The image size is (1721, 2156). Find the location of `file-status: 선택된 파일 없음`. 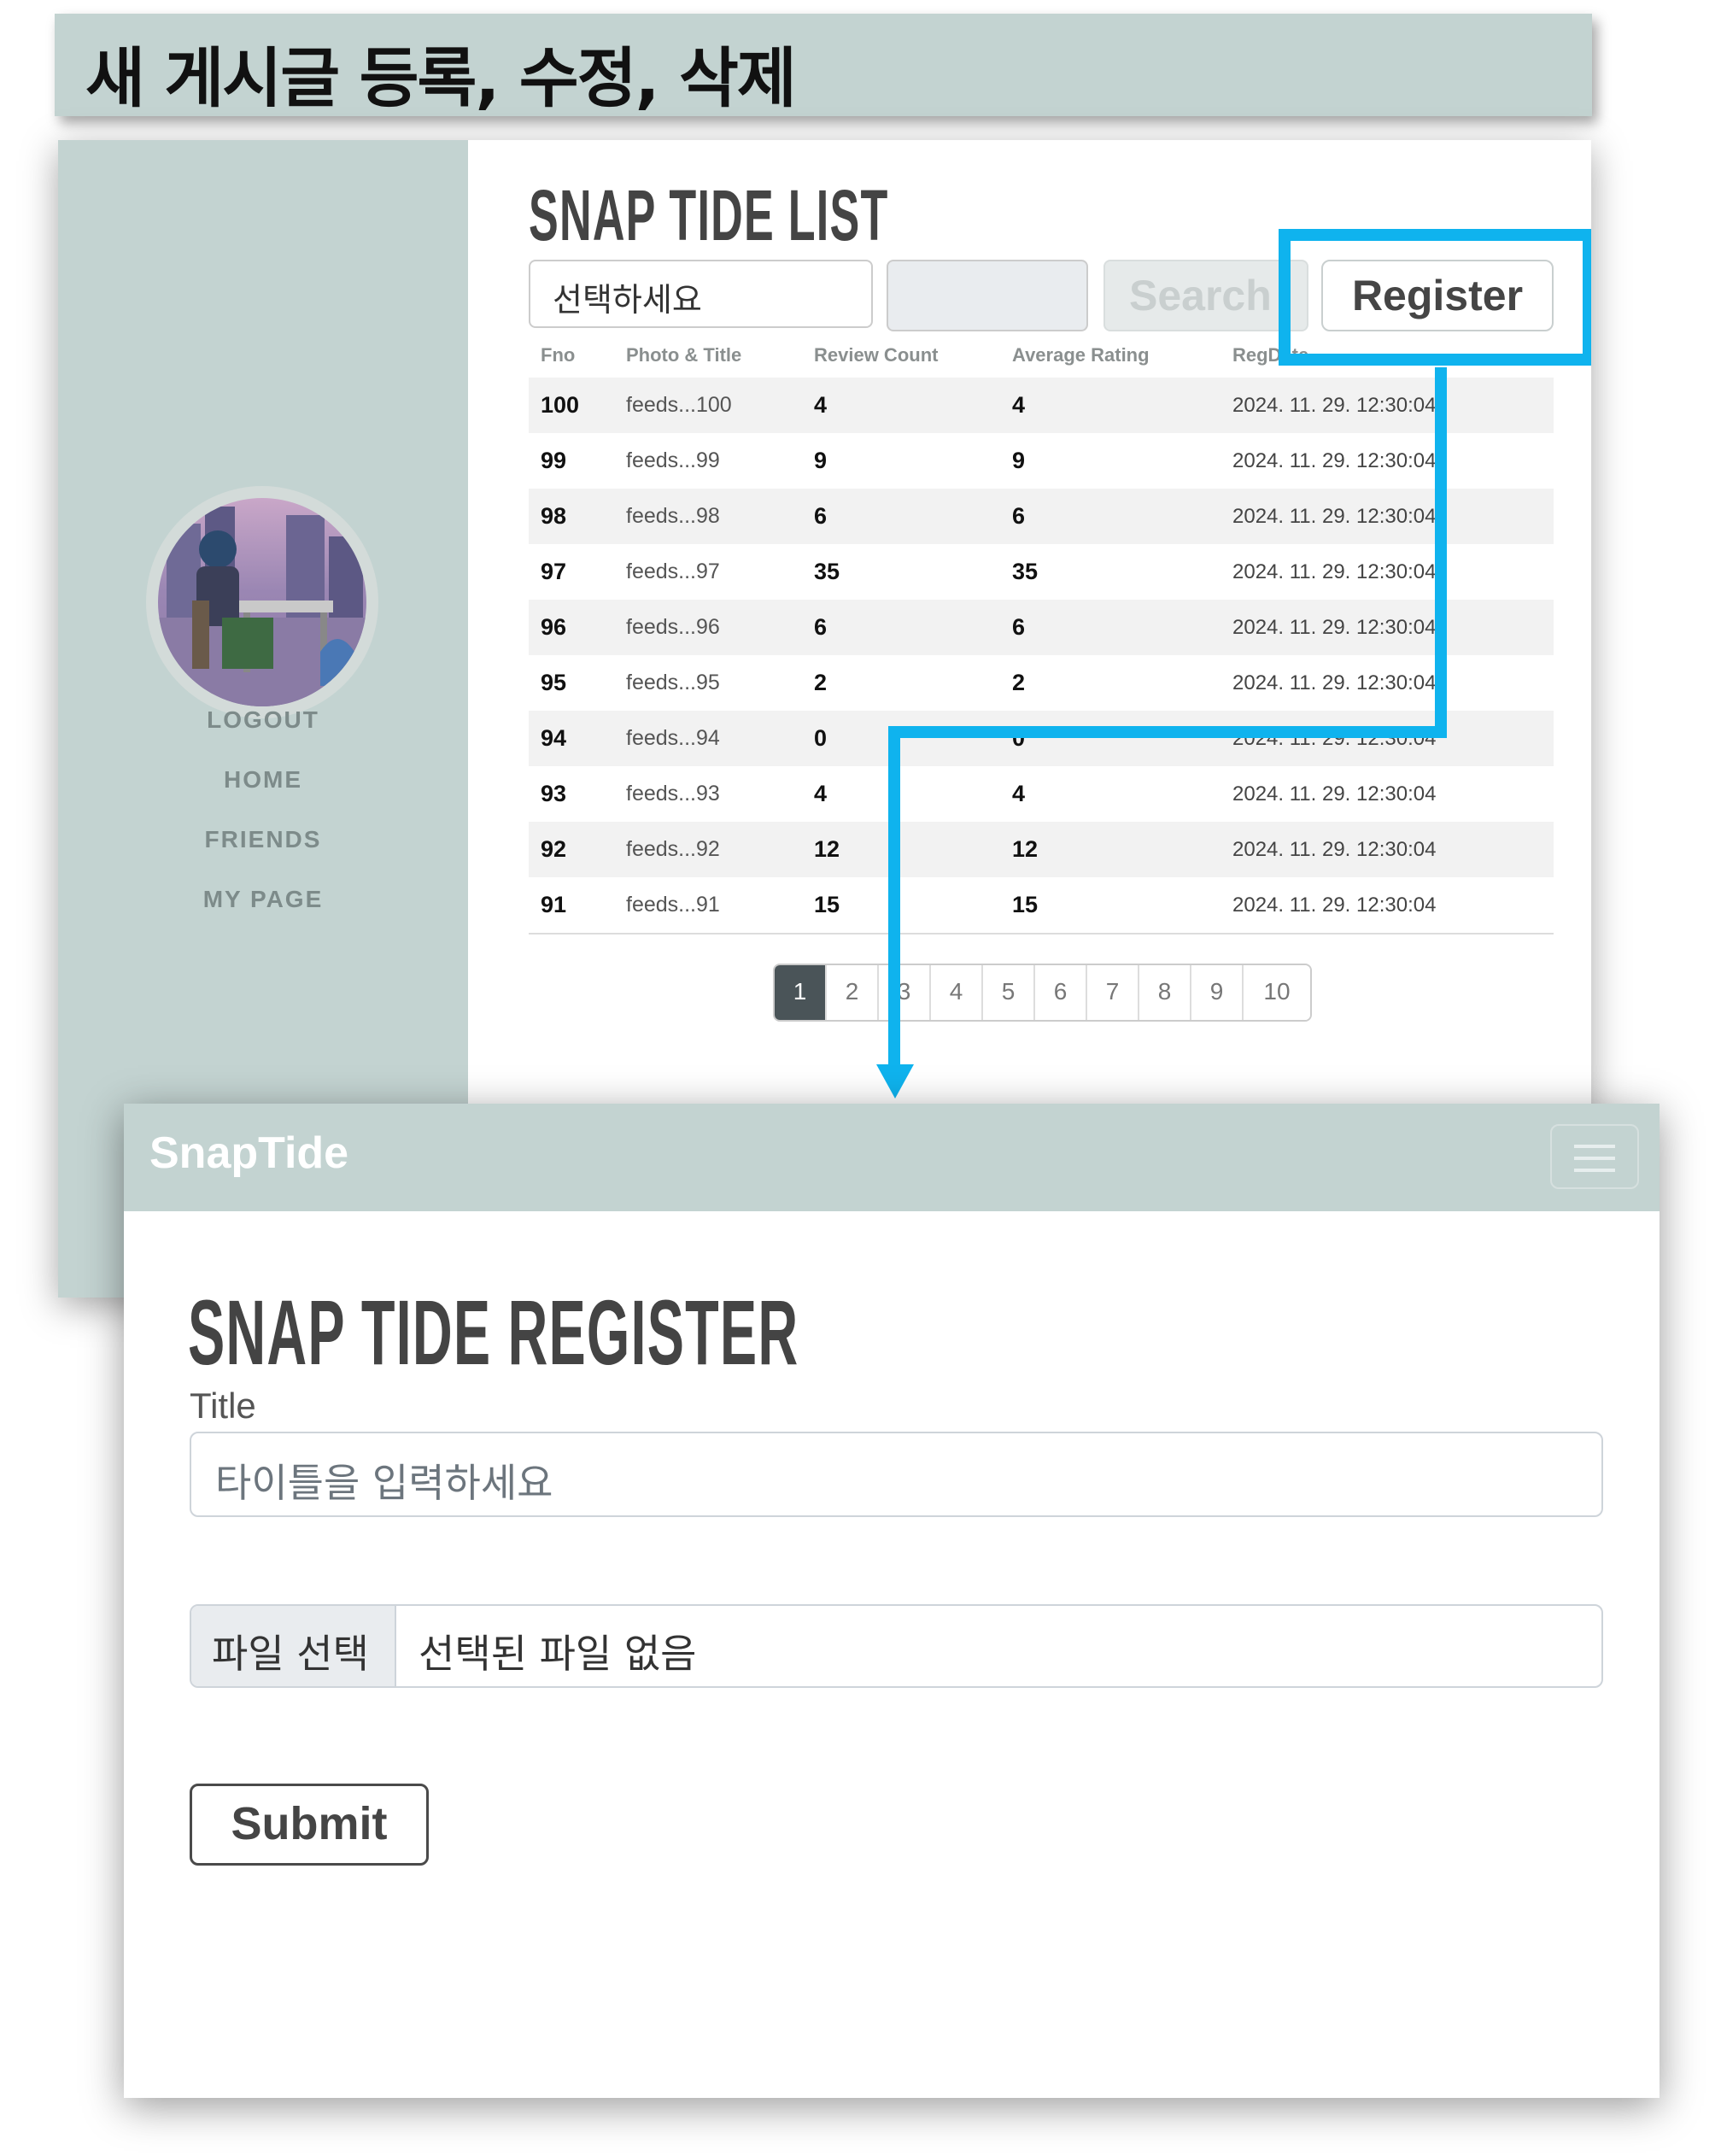

file-status: 선택된 파일 없음 is located at coordinates (558, 1654).